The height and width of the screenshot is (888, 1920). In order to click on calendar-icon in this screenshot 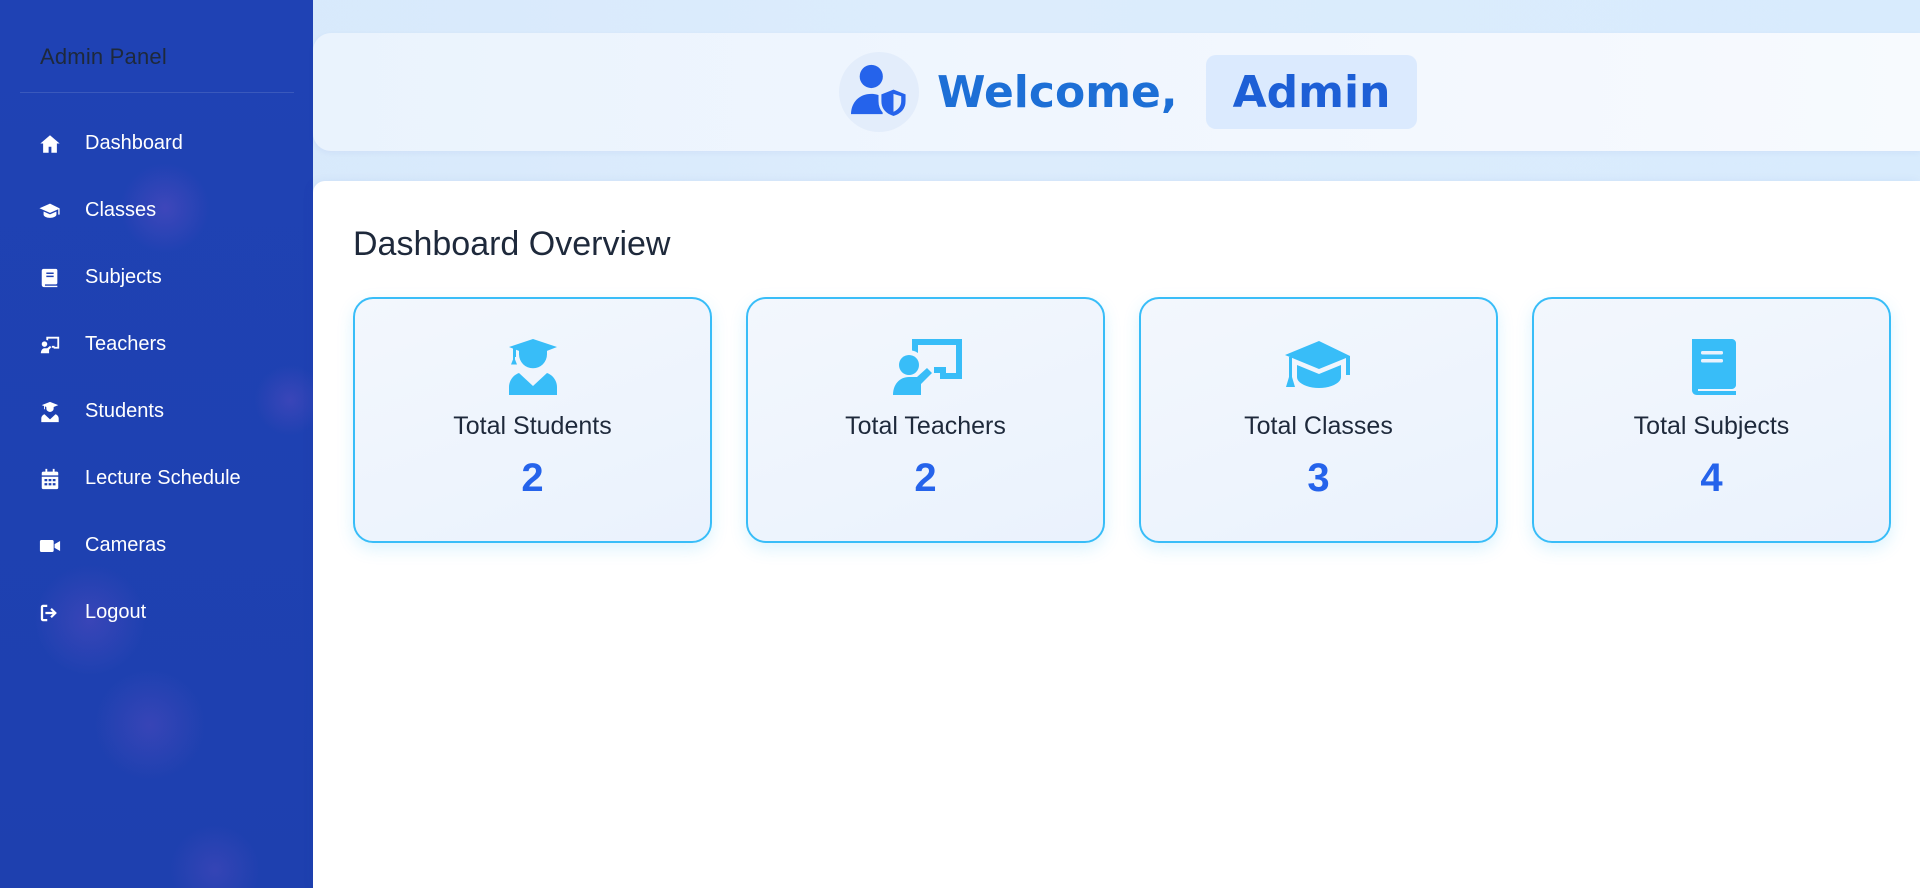, I will do `click(50, 479)`.